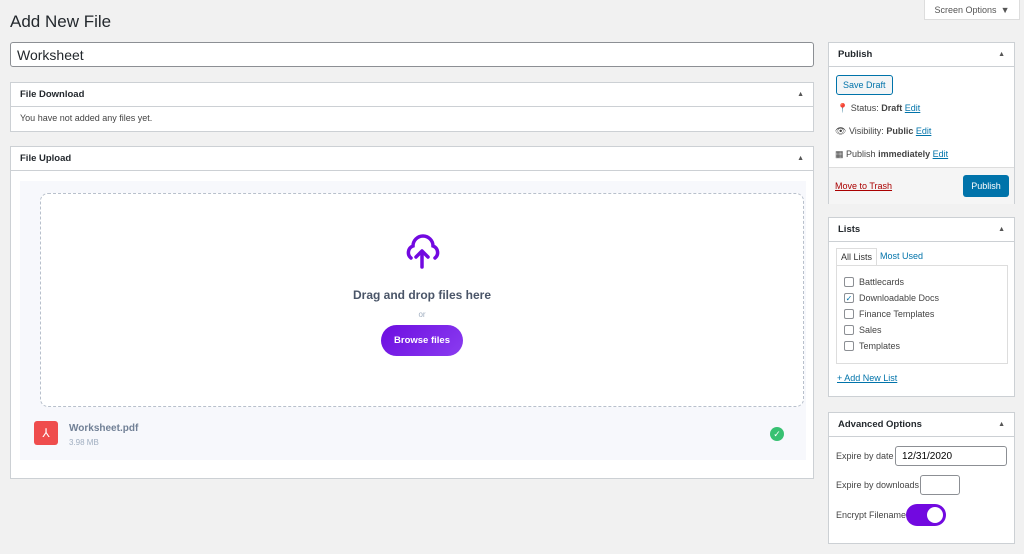  Describe the element at coordinates (972, 10) in the screenshot. I see `screen-options-button: Screen Options ▼` at that location.